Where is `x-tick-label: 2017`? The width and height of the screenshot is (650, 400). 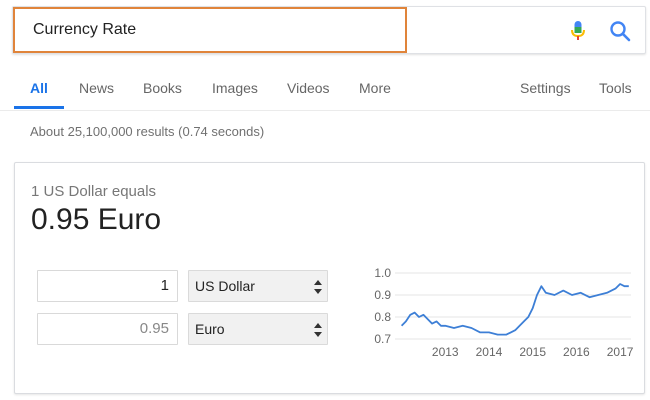 x-tick-label: 2017 is located at coordinates (620, 352).